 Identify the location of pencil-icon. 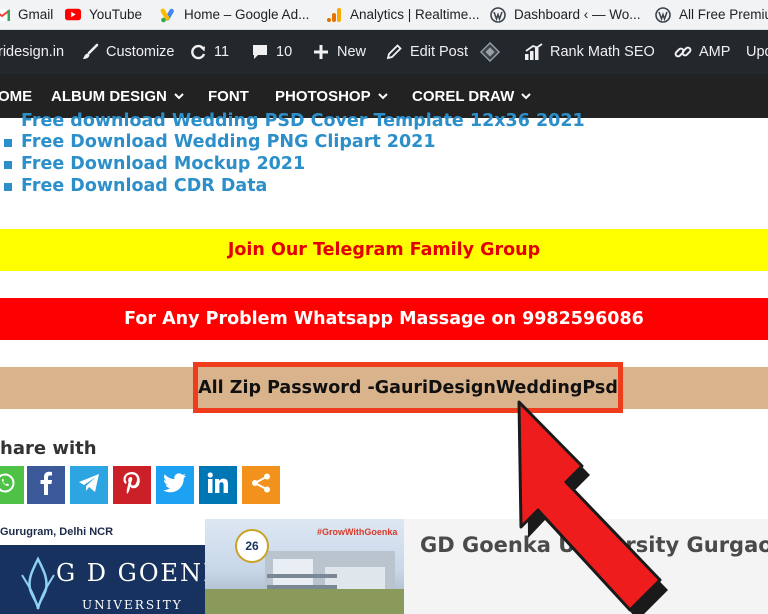
(394, 52).